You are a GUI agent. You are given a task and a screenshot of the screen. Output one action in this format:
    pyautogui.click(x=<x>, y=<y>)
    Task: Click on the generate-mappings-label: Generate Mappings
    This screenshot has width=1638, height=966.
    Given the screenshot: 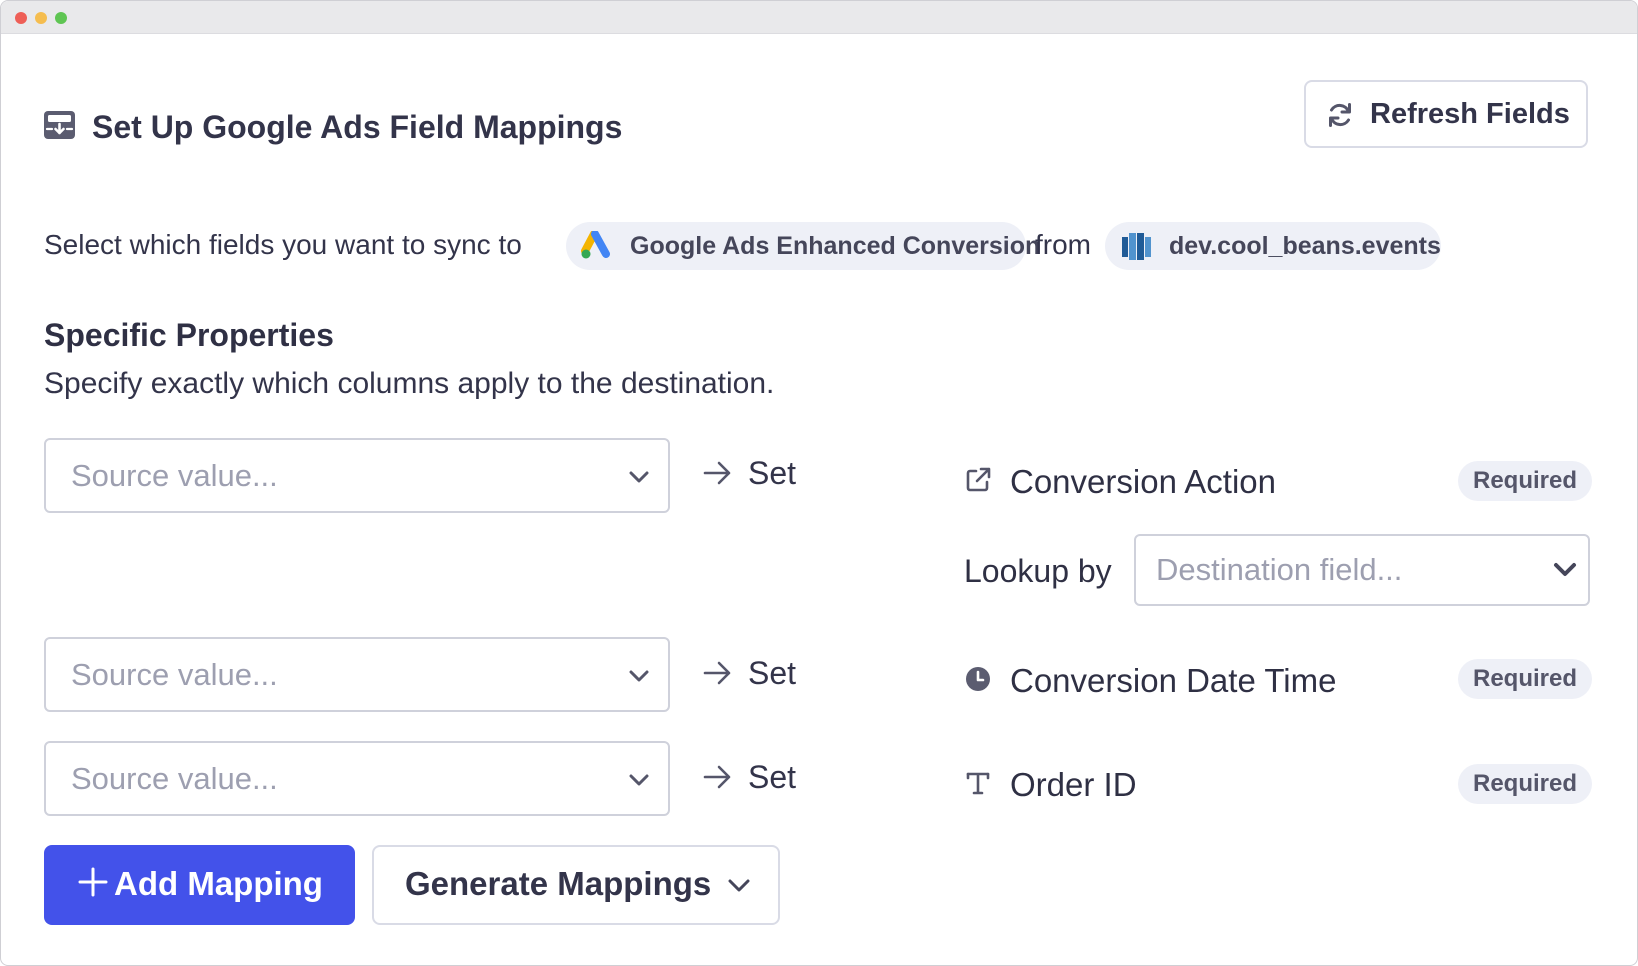 What is the action you would take?
    pyautogui.click(x=558, y=883)
    